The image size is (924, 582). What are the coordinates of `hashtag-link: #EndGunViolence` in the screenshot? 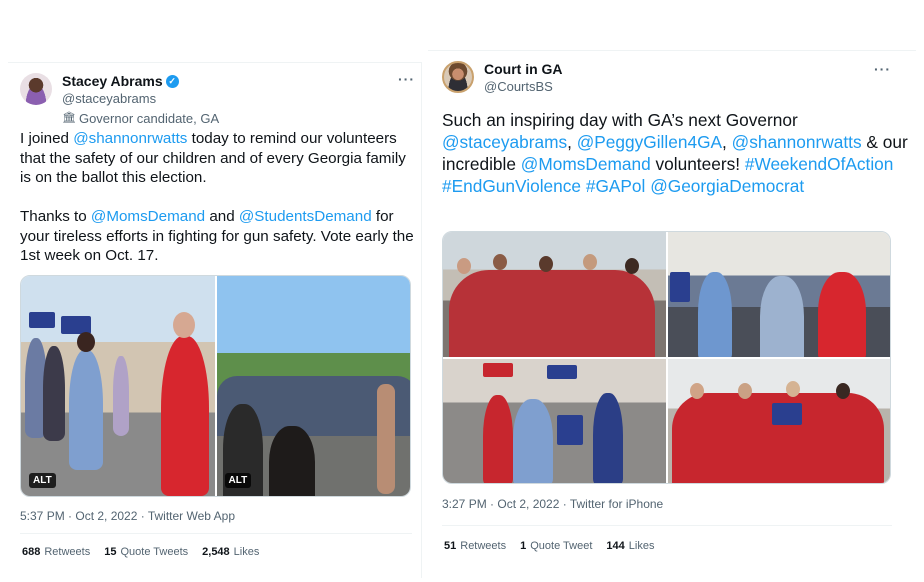 It's located at (511, 186).